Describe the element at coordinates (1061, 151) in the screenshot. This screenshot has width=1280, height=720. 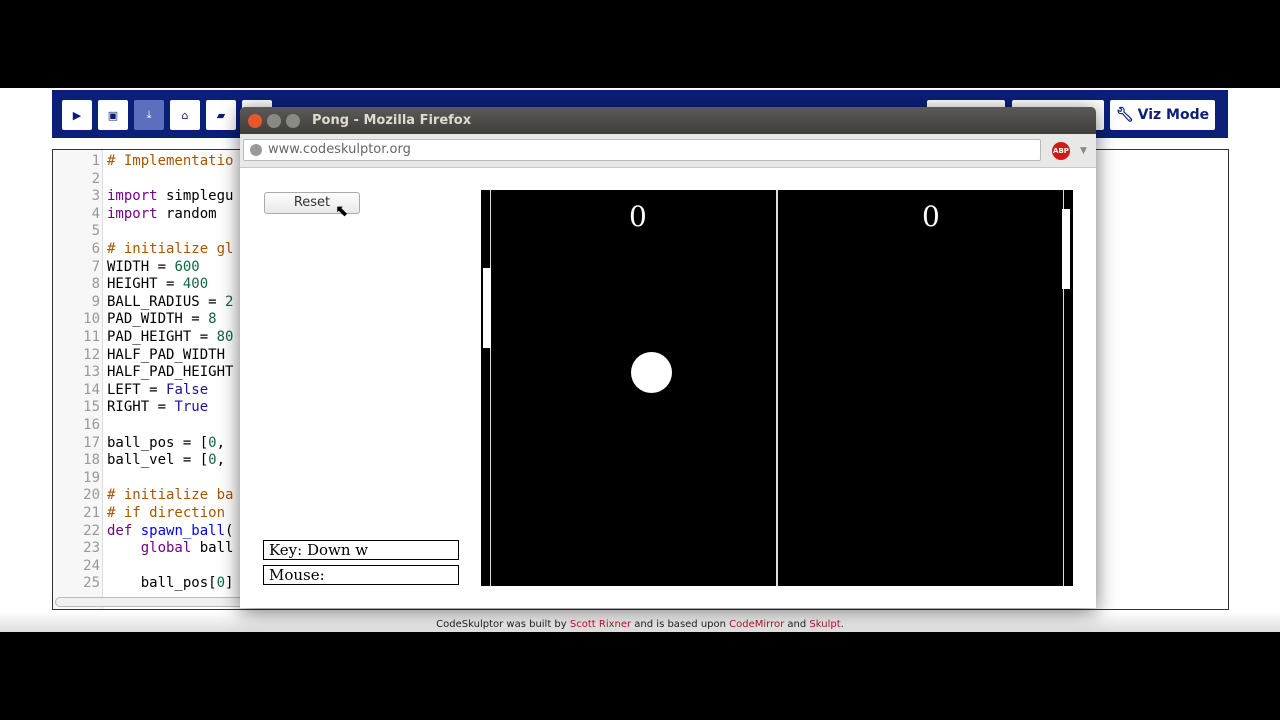
I see `adblock-icon: ABP` at that location.